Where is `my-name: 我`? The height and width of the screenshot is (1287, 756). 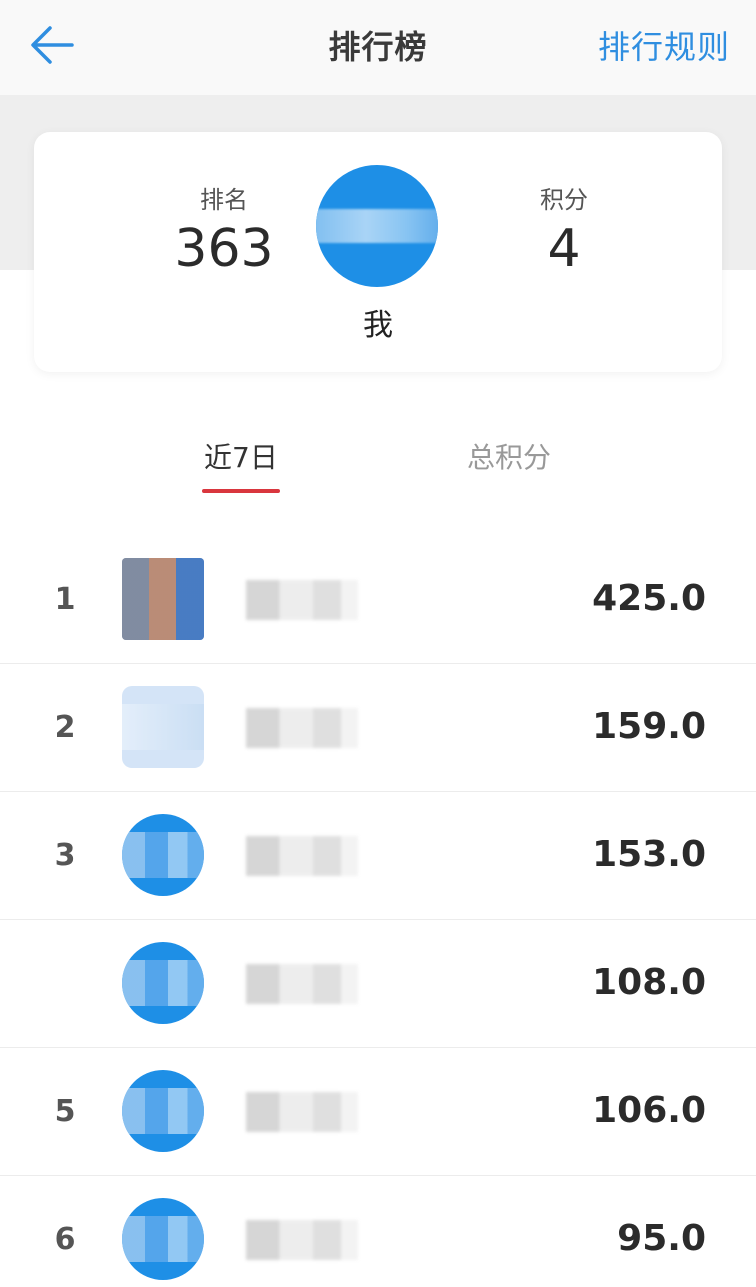
my-name: 我 is located at coordinates (378, 325).